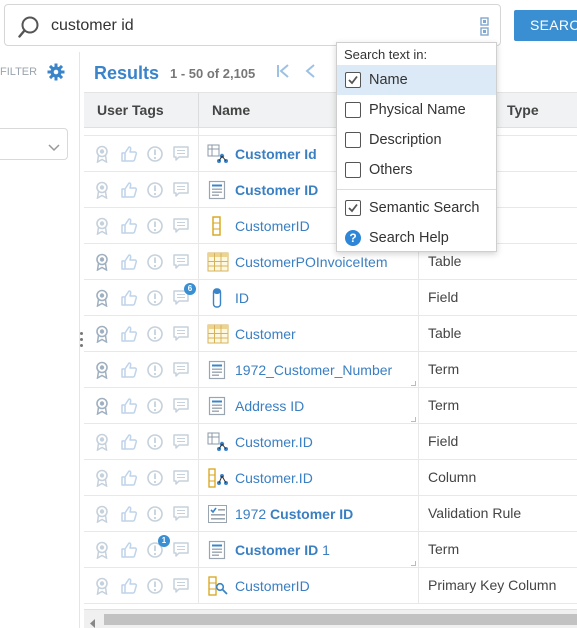 This screenshot has width=577, height=628. I want to click on column-header-name: Name, so click(231, 110).